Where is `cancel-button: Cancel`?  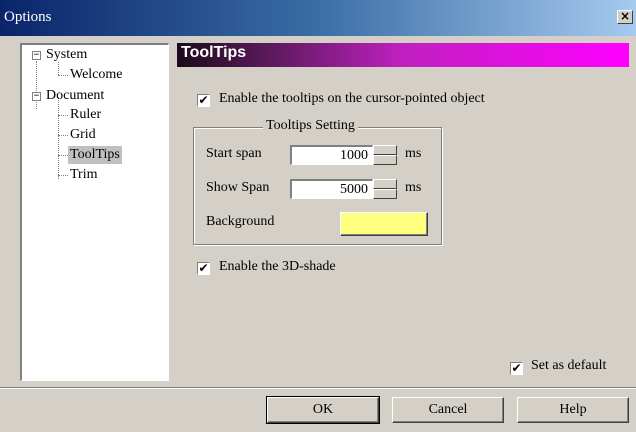
cancel-button: Cancel is located at coordinates (448, 410).